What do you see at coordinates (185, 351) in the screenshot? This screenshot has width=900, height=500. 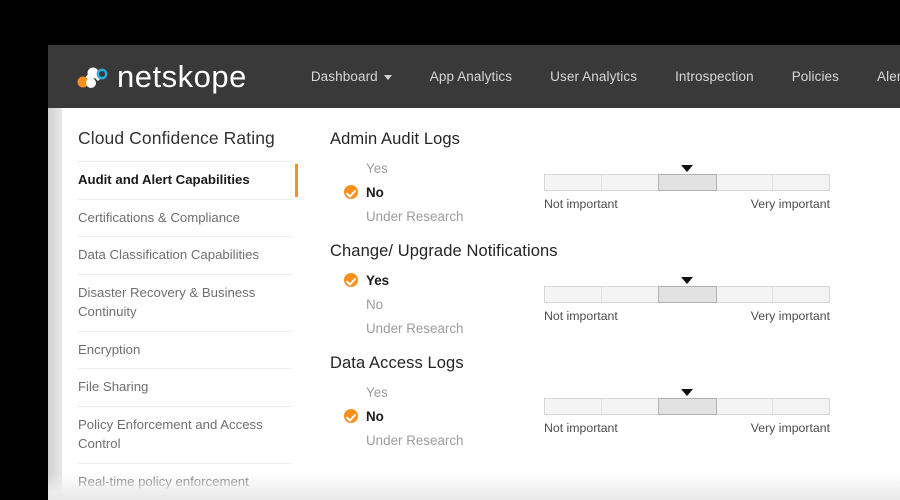 I see `sidebar-item-encryption: Encryption` at bounding box center [185, 351].